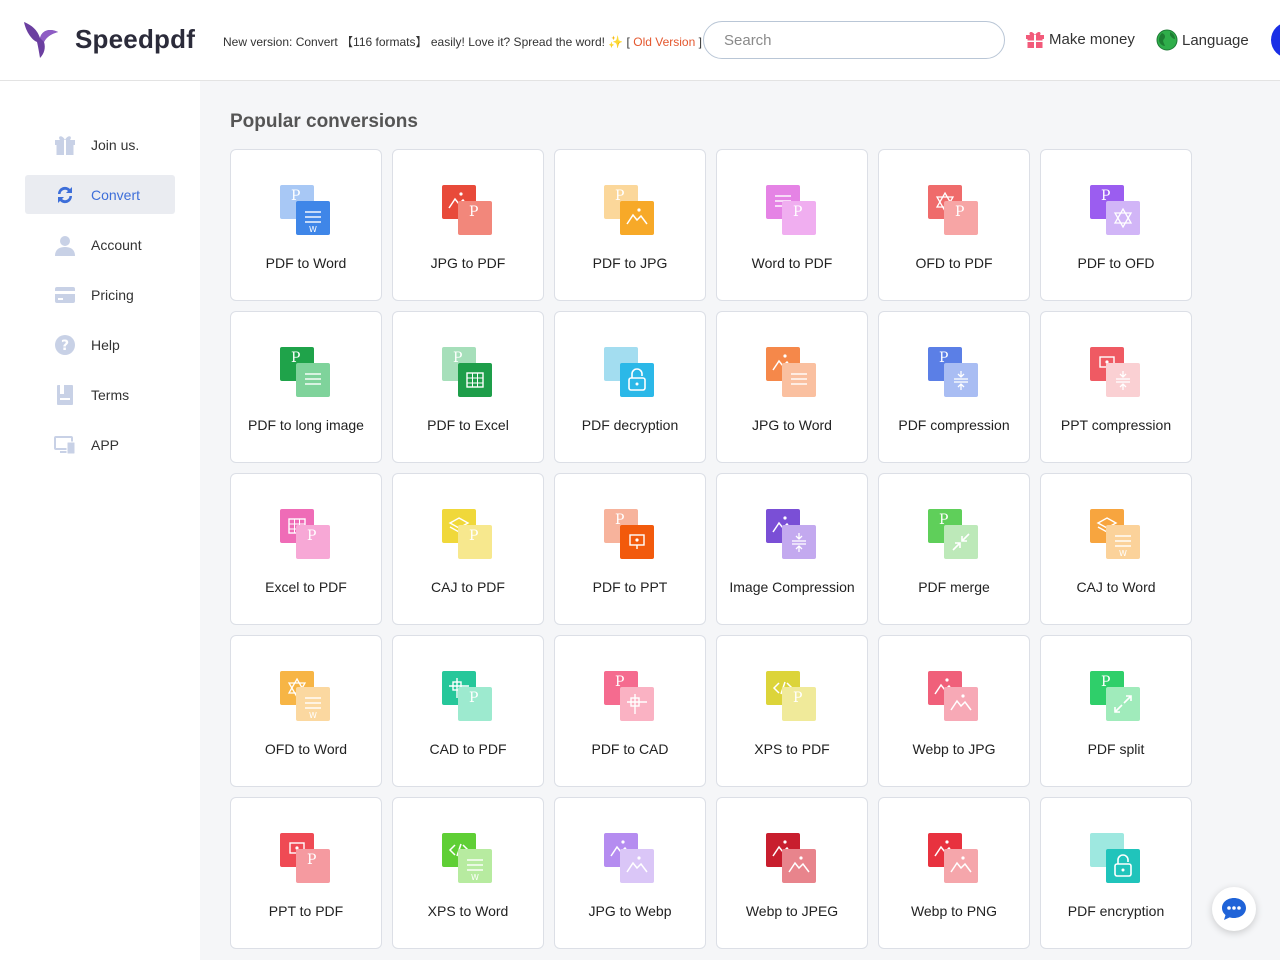 Image resolution: width=1280 pixels, height=960 pixels. I want to click on conversion-card-jpg-to-word: JPG to Word, so click(792, 387).